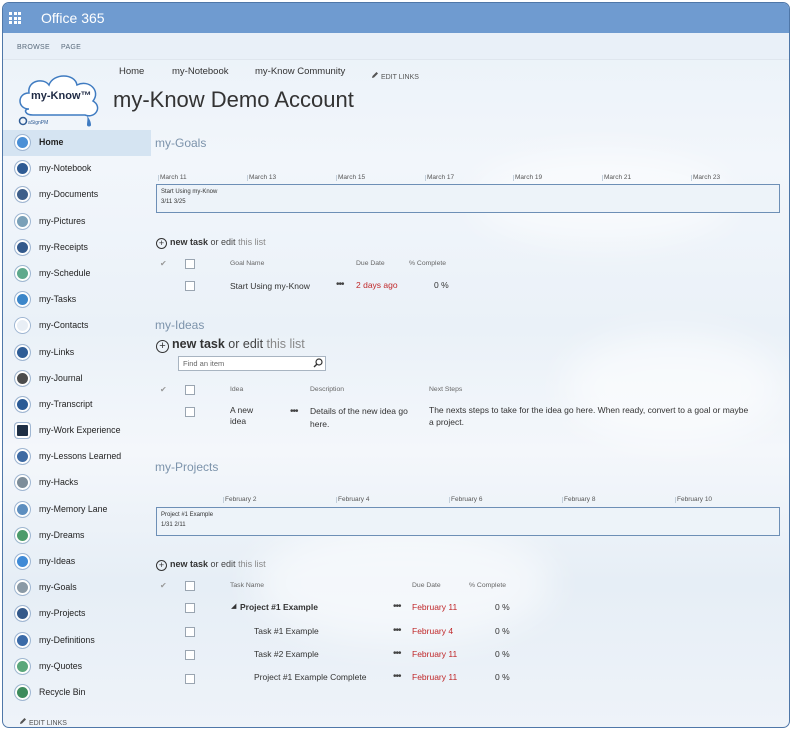  What do you see at coordinates (396, 18) in the screenshot?
I see `suite-bar: Office 365` at bounding box center [396, 18].